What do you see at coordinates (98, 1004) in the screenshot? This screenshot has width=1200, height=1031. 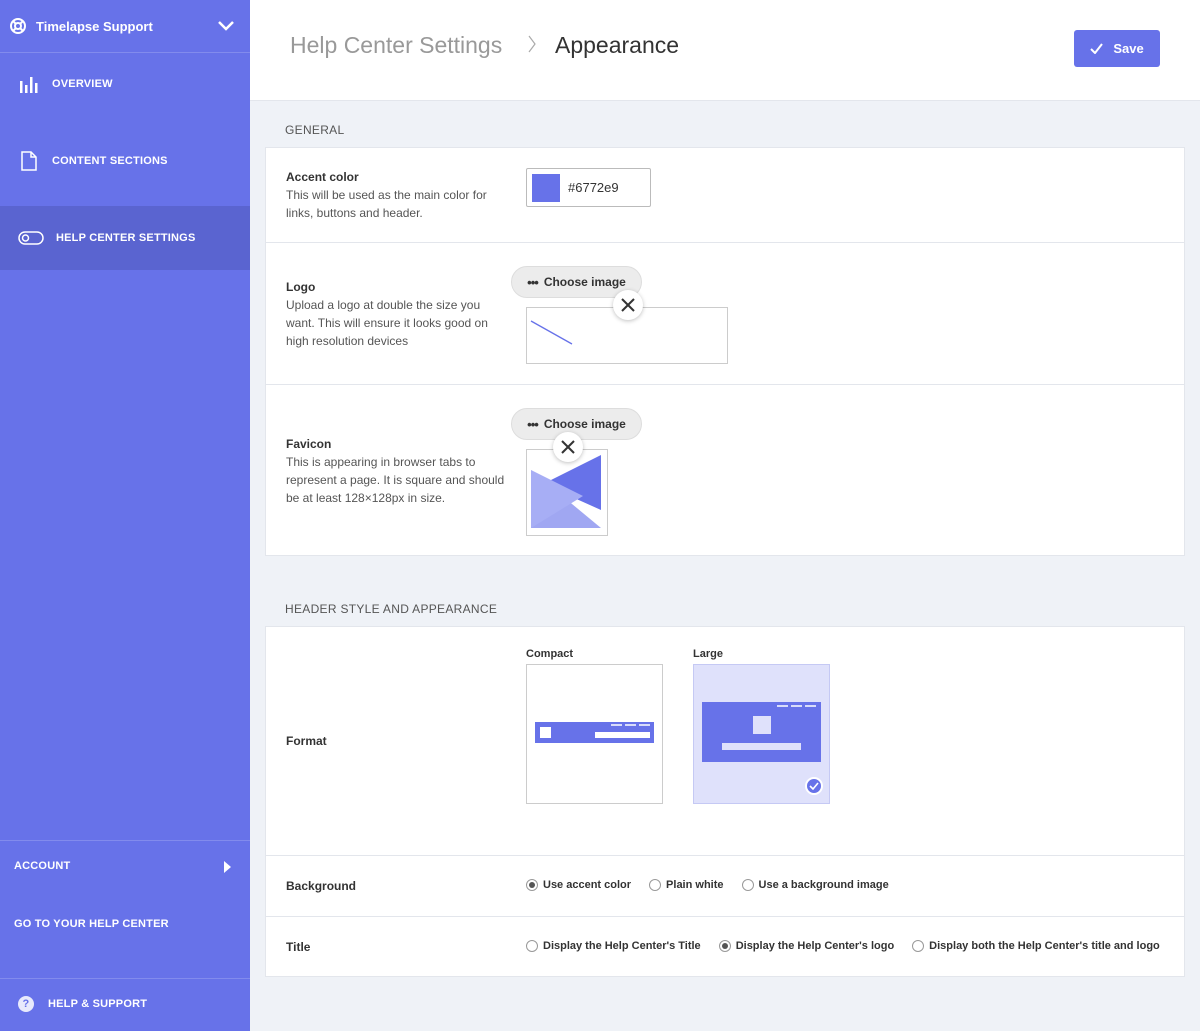 I see `help-support-label: HELP & SUPPORT` at bounding box center [98, 1004].